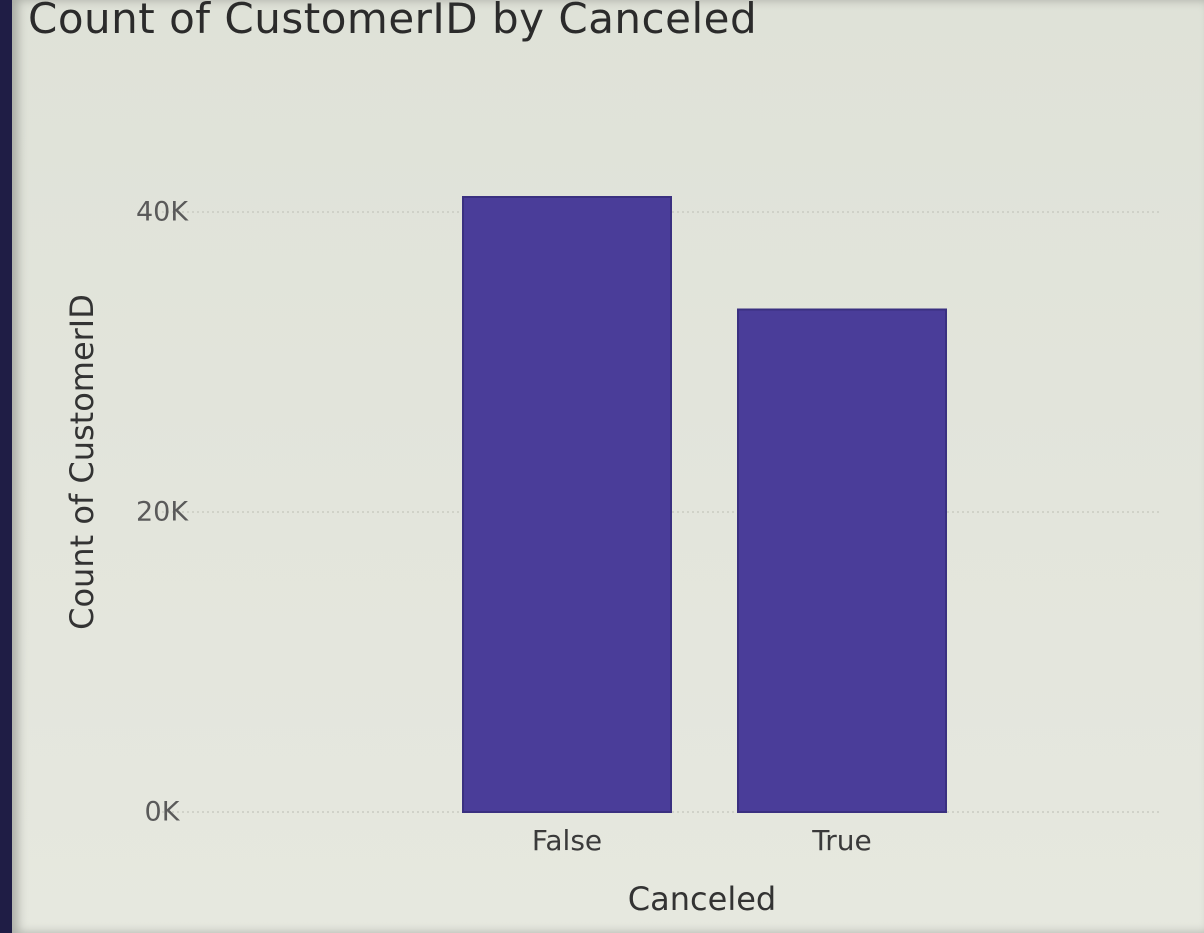  Describe the element at coordinates (162, 212) in the screenshot. I see `y-tick-label: 40K` at that location.